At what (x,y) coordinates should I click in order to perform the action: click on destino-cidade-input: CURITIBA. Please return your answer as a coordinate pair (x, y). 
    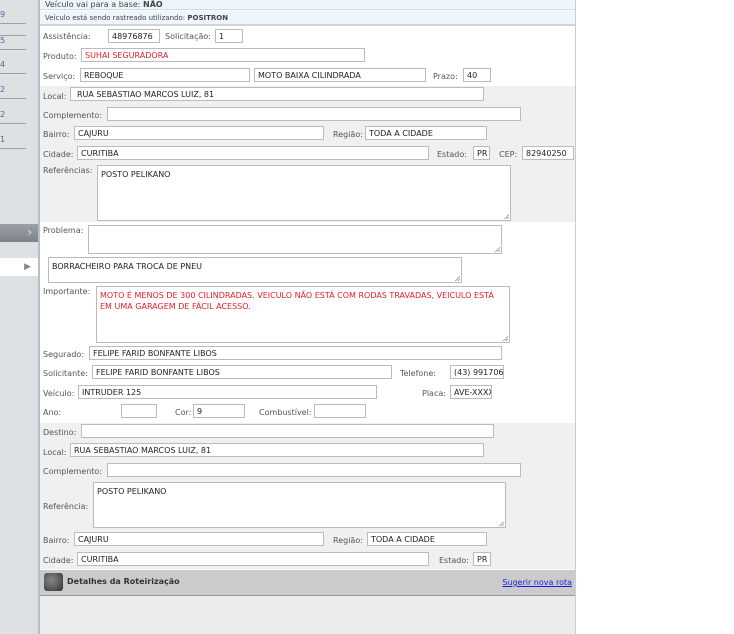
    Looking at the image, I should click on (253, 559).